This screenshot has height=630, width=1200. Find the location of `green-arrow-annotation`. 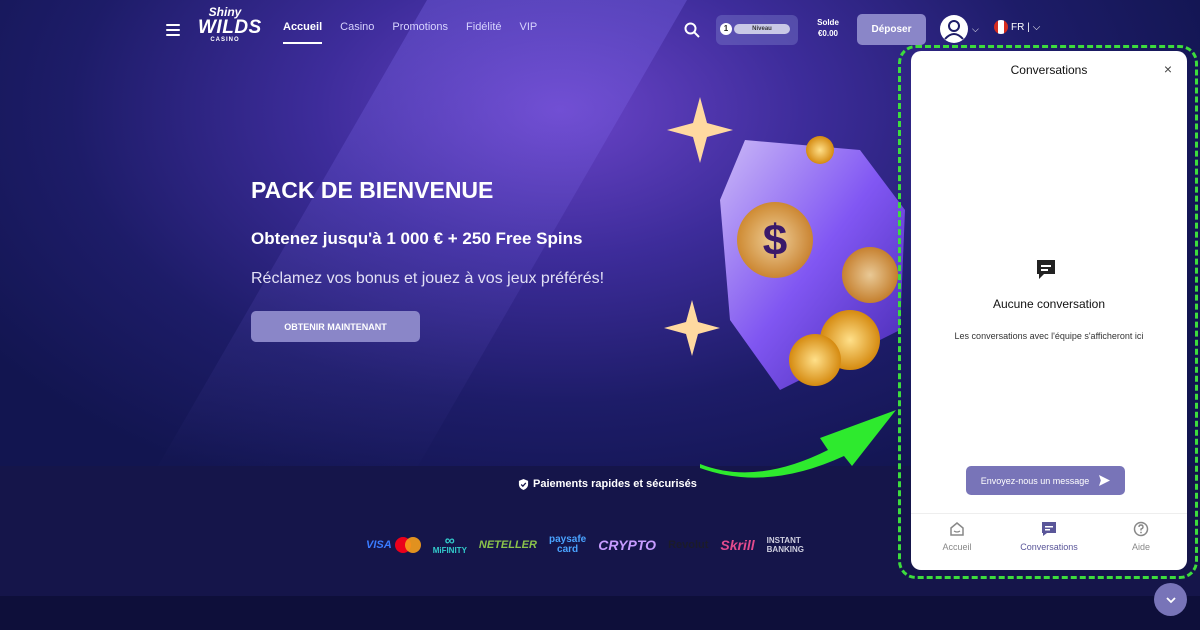

green-arrow-annotation is located at coordinates (798, 444).